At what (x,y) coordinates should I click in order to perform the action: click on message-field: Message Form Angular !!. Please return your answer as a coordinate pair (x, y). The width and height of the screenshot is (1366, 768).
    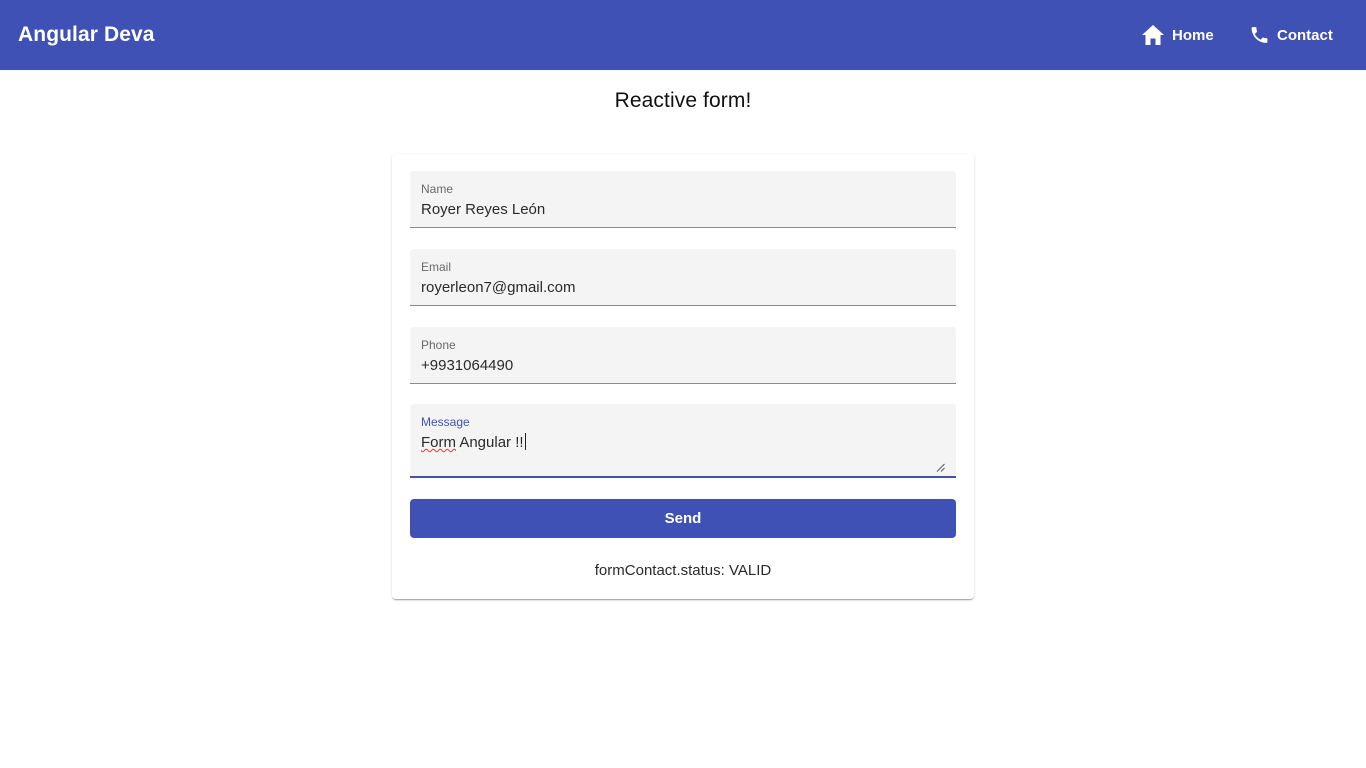
    Looking at the image, I should click on (683, 441).